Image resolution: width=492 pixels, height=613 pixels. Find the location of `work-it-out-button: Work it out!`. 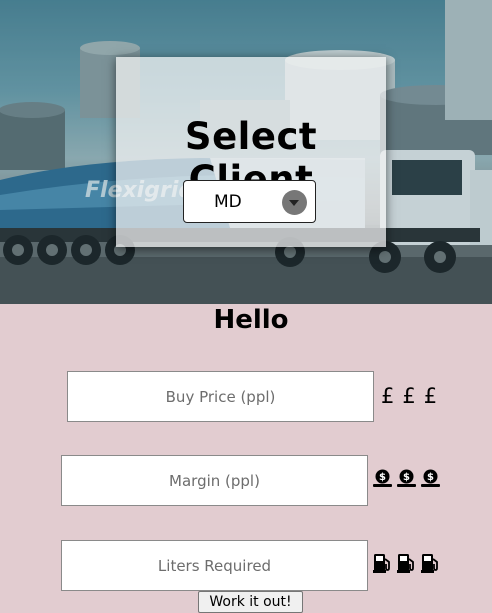

work-it-out-button: Work it out! is located at coordinates (250, 602).